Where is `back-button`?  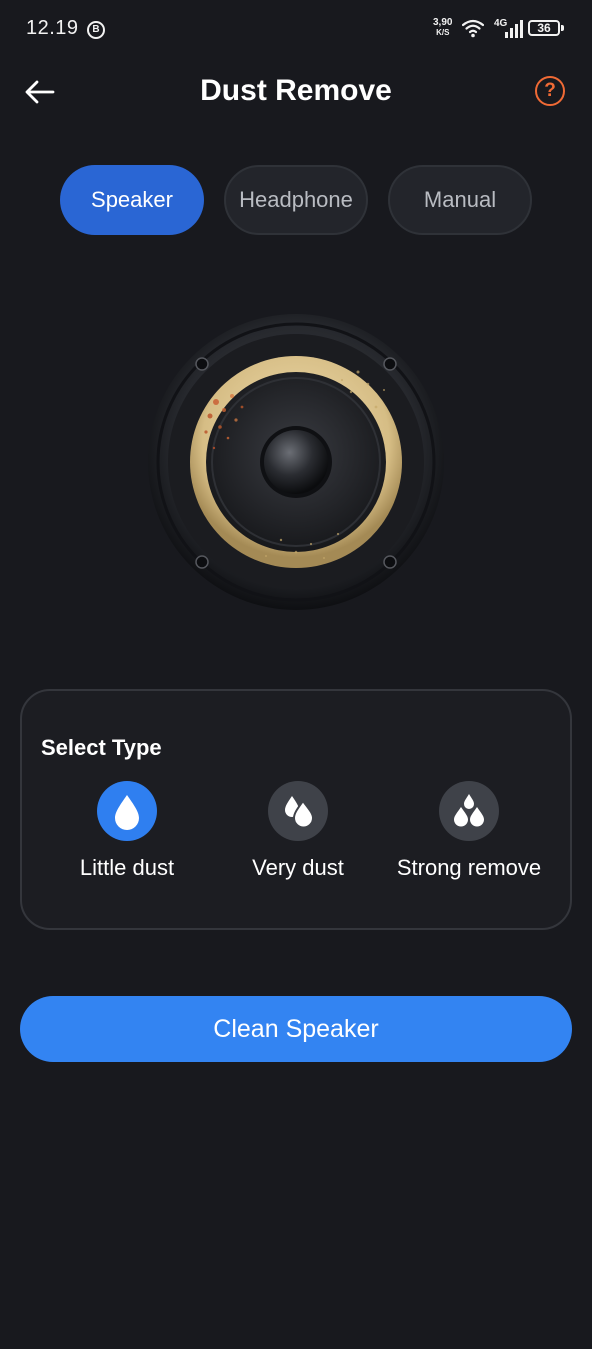
back-button is located at coordinates (40, 92).